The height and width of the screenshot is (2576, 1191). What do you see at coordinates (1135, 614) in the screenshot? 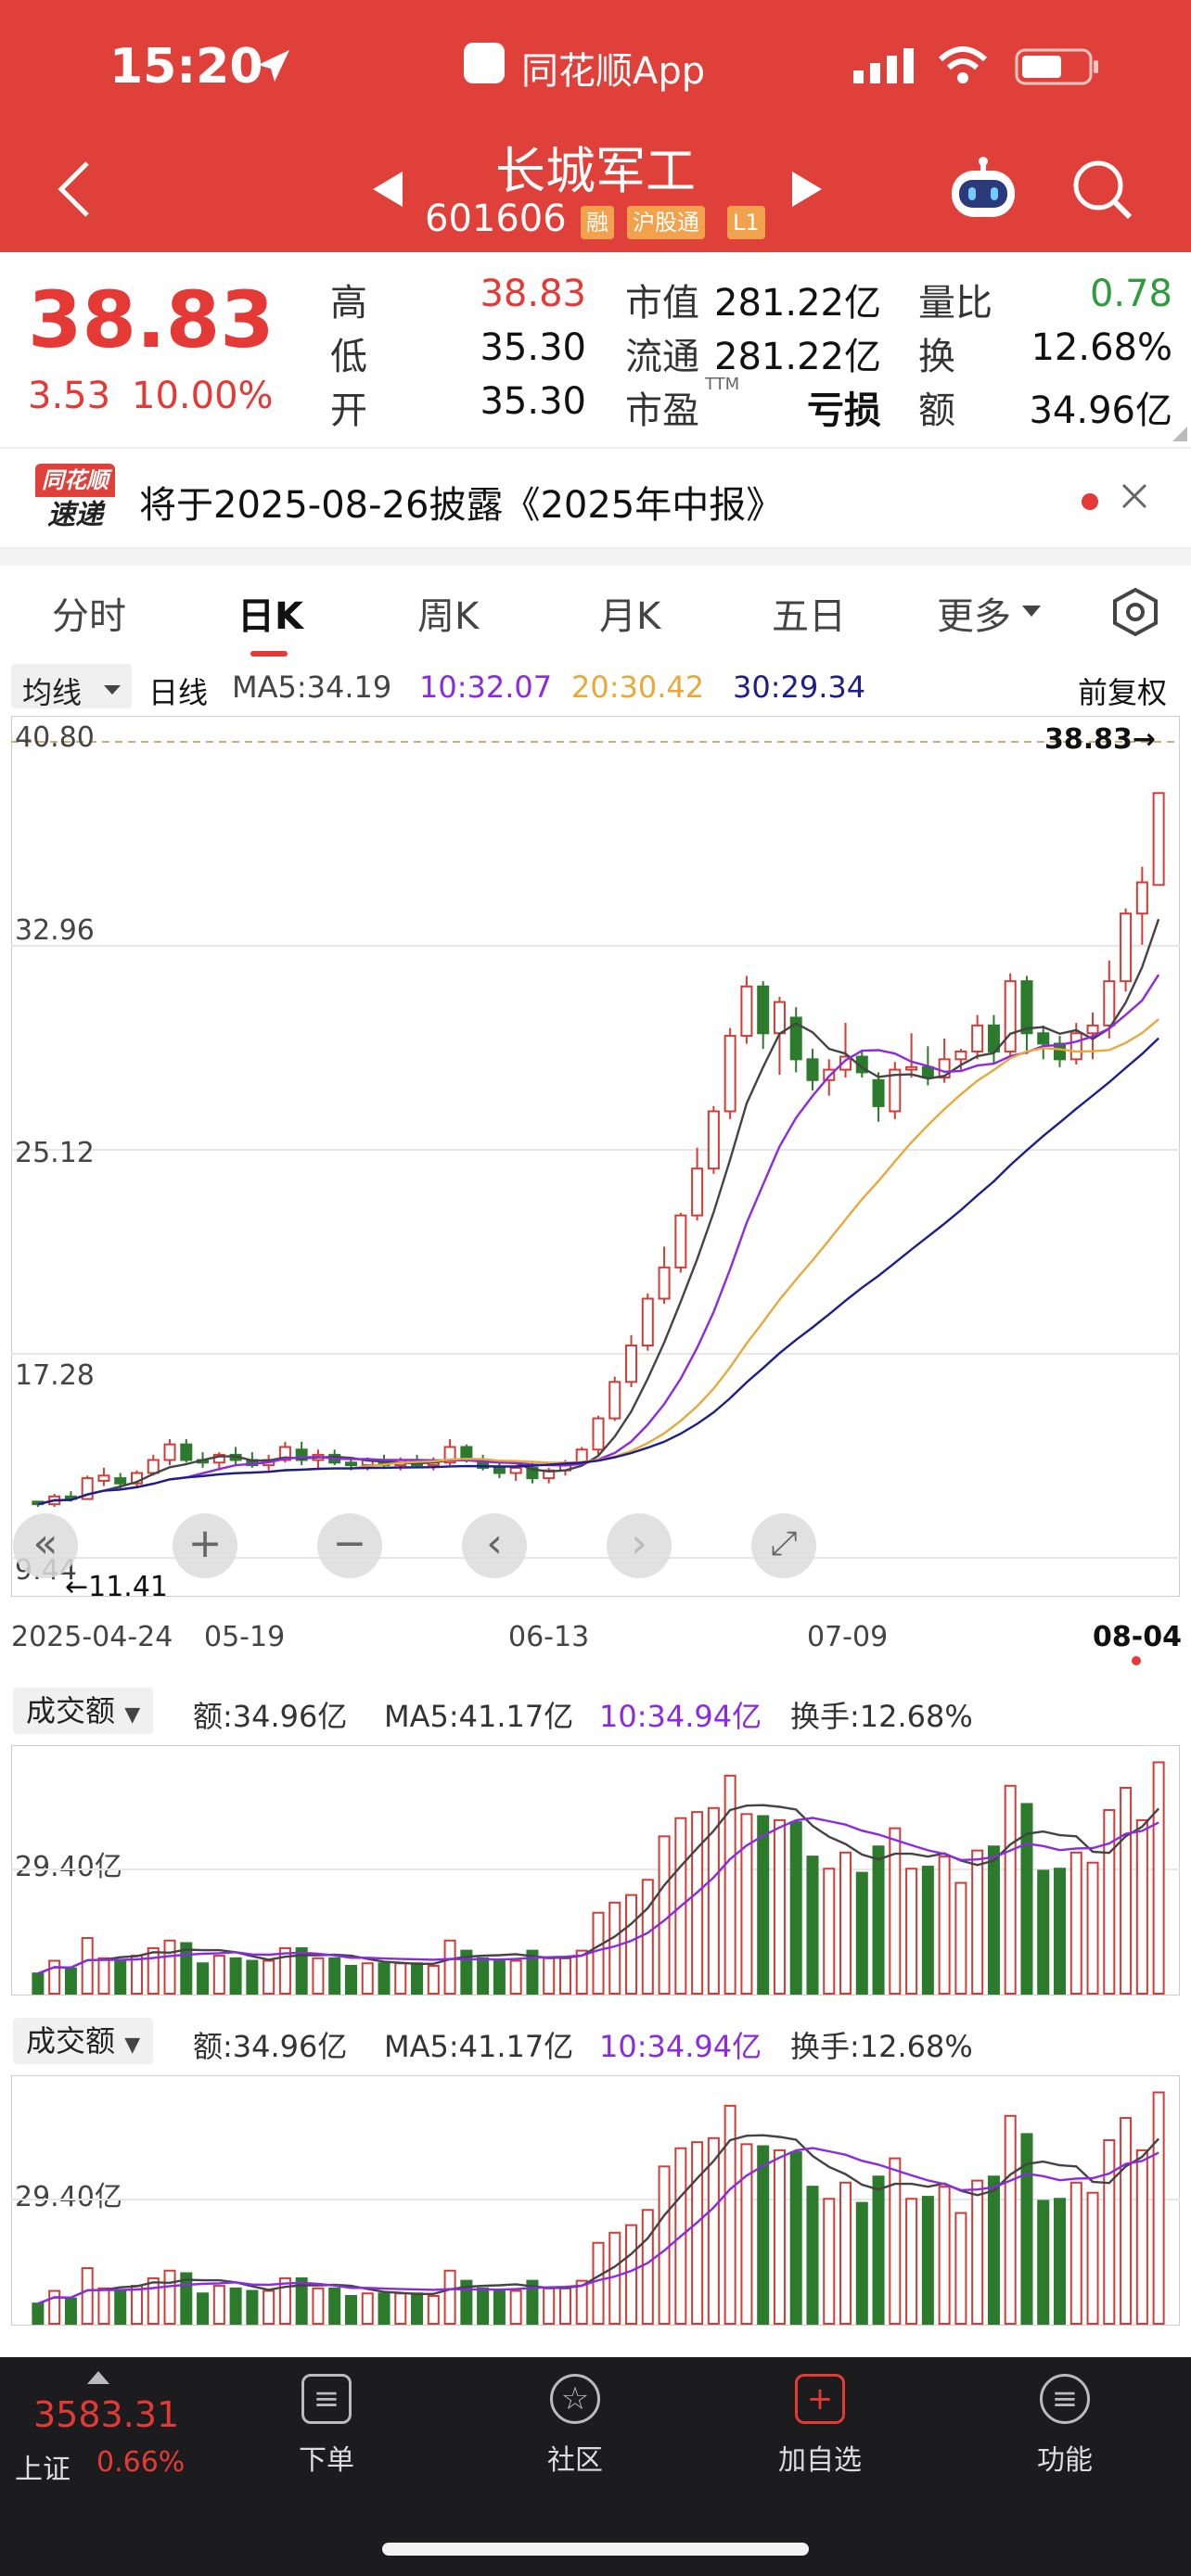
I see `settings-hex-icon` at bounding box center [1135, 614].